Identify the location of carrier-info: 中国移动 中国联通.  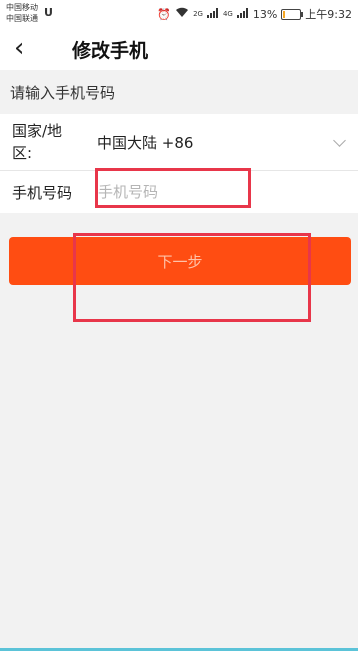
(22, 13).